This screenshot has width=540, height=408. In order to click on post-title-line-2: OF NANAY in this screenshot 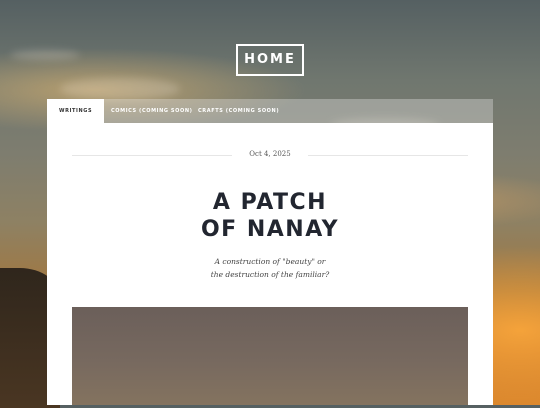, I will do `click(270, 229)`.